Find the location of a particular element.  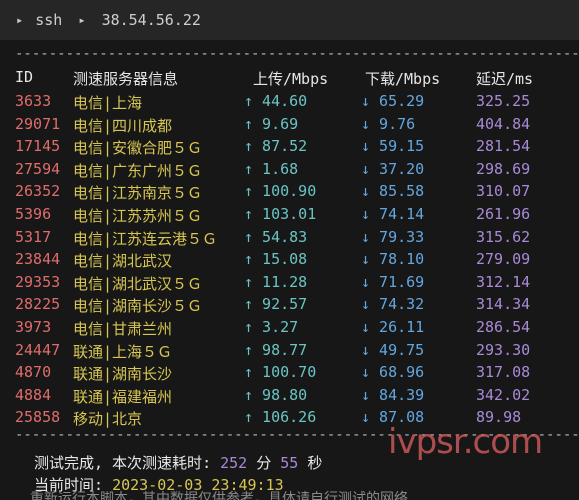

row-upload: ↑ 87.52 is located at coordinates (276, 146).